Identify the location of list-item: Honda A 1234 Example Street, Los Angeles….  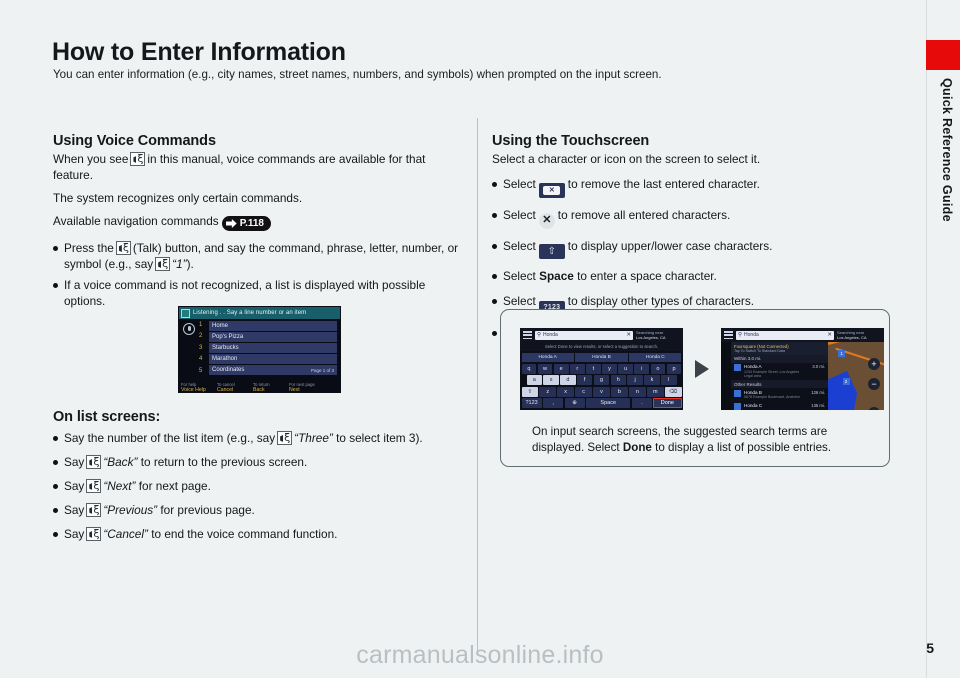
(779, 372).